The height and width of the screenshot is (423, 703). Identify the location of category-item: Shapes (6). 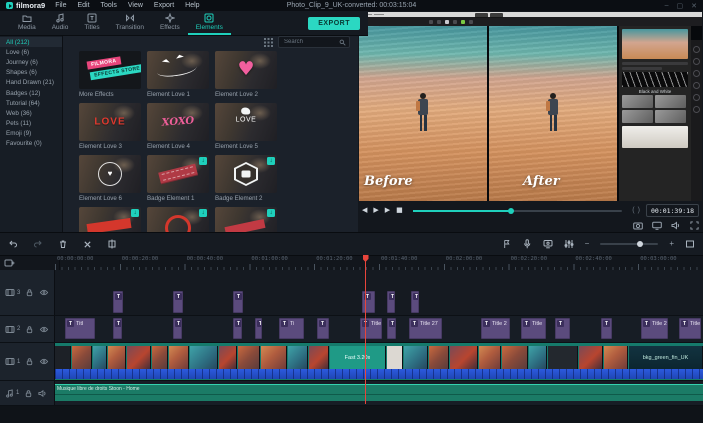
(31, 73).